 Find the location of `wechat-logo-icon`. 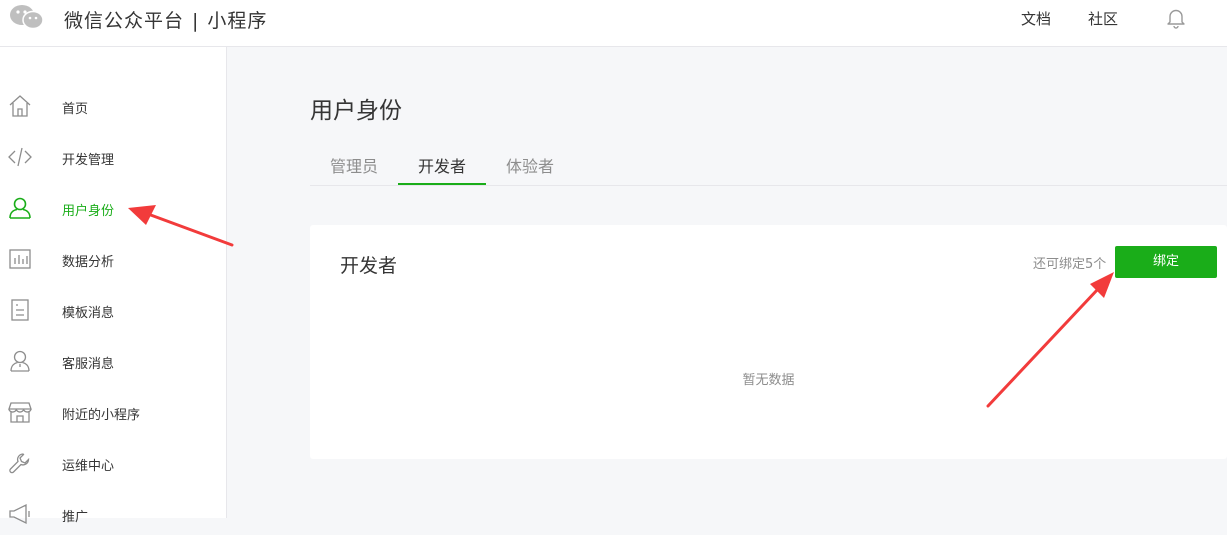

wechat-logo-icon is located at coordinates (27, 17).